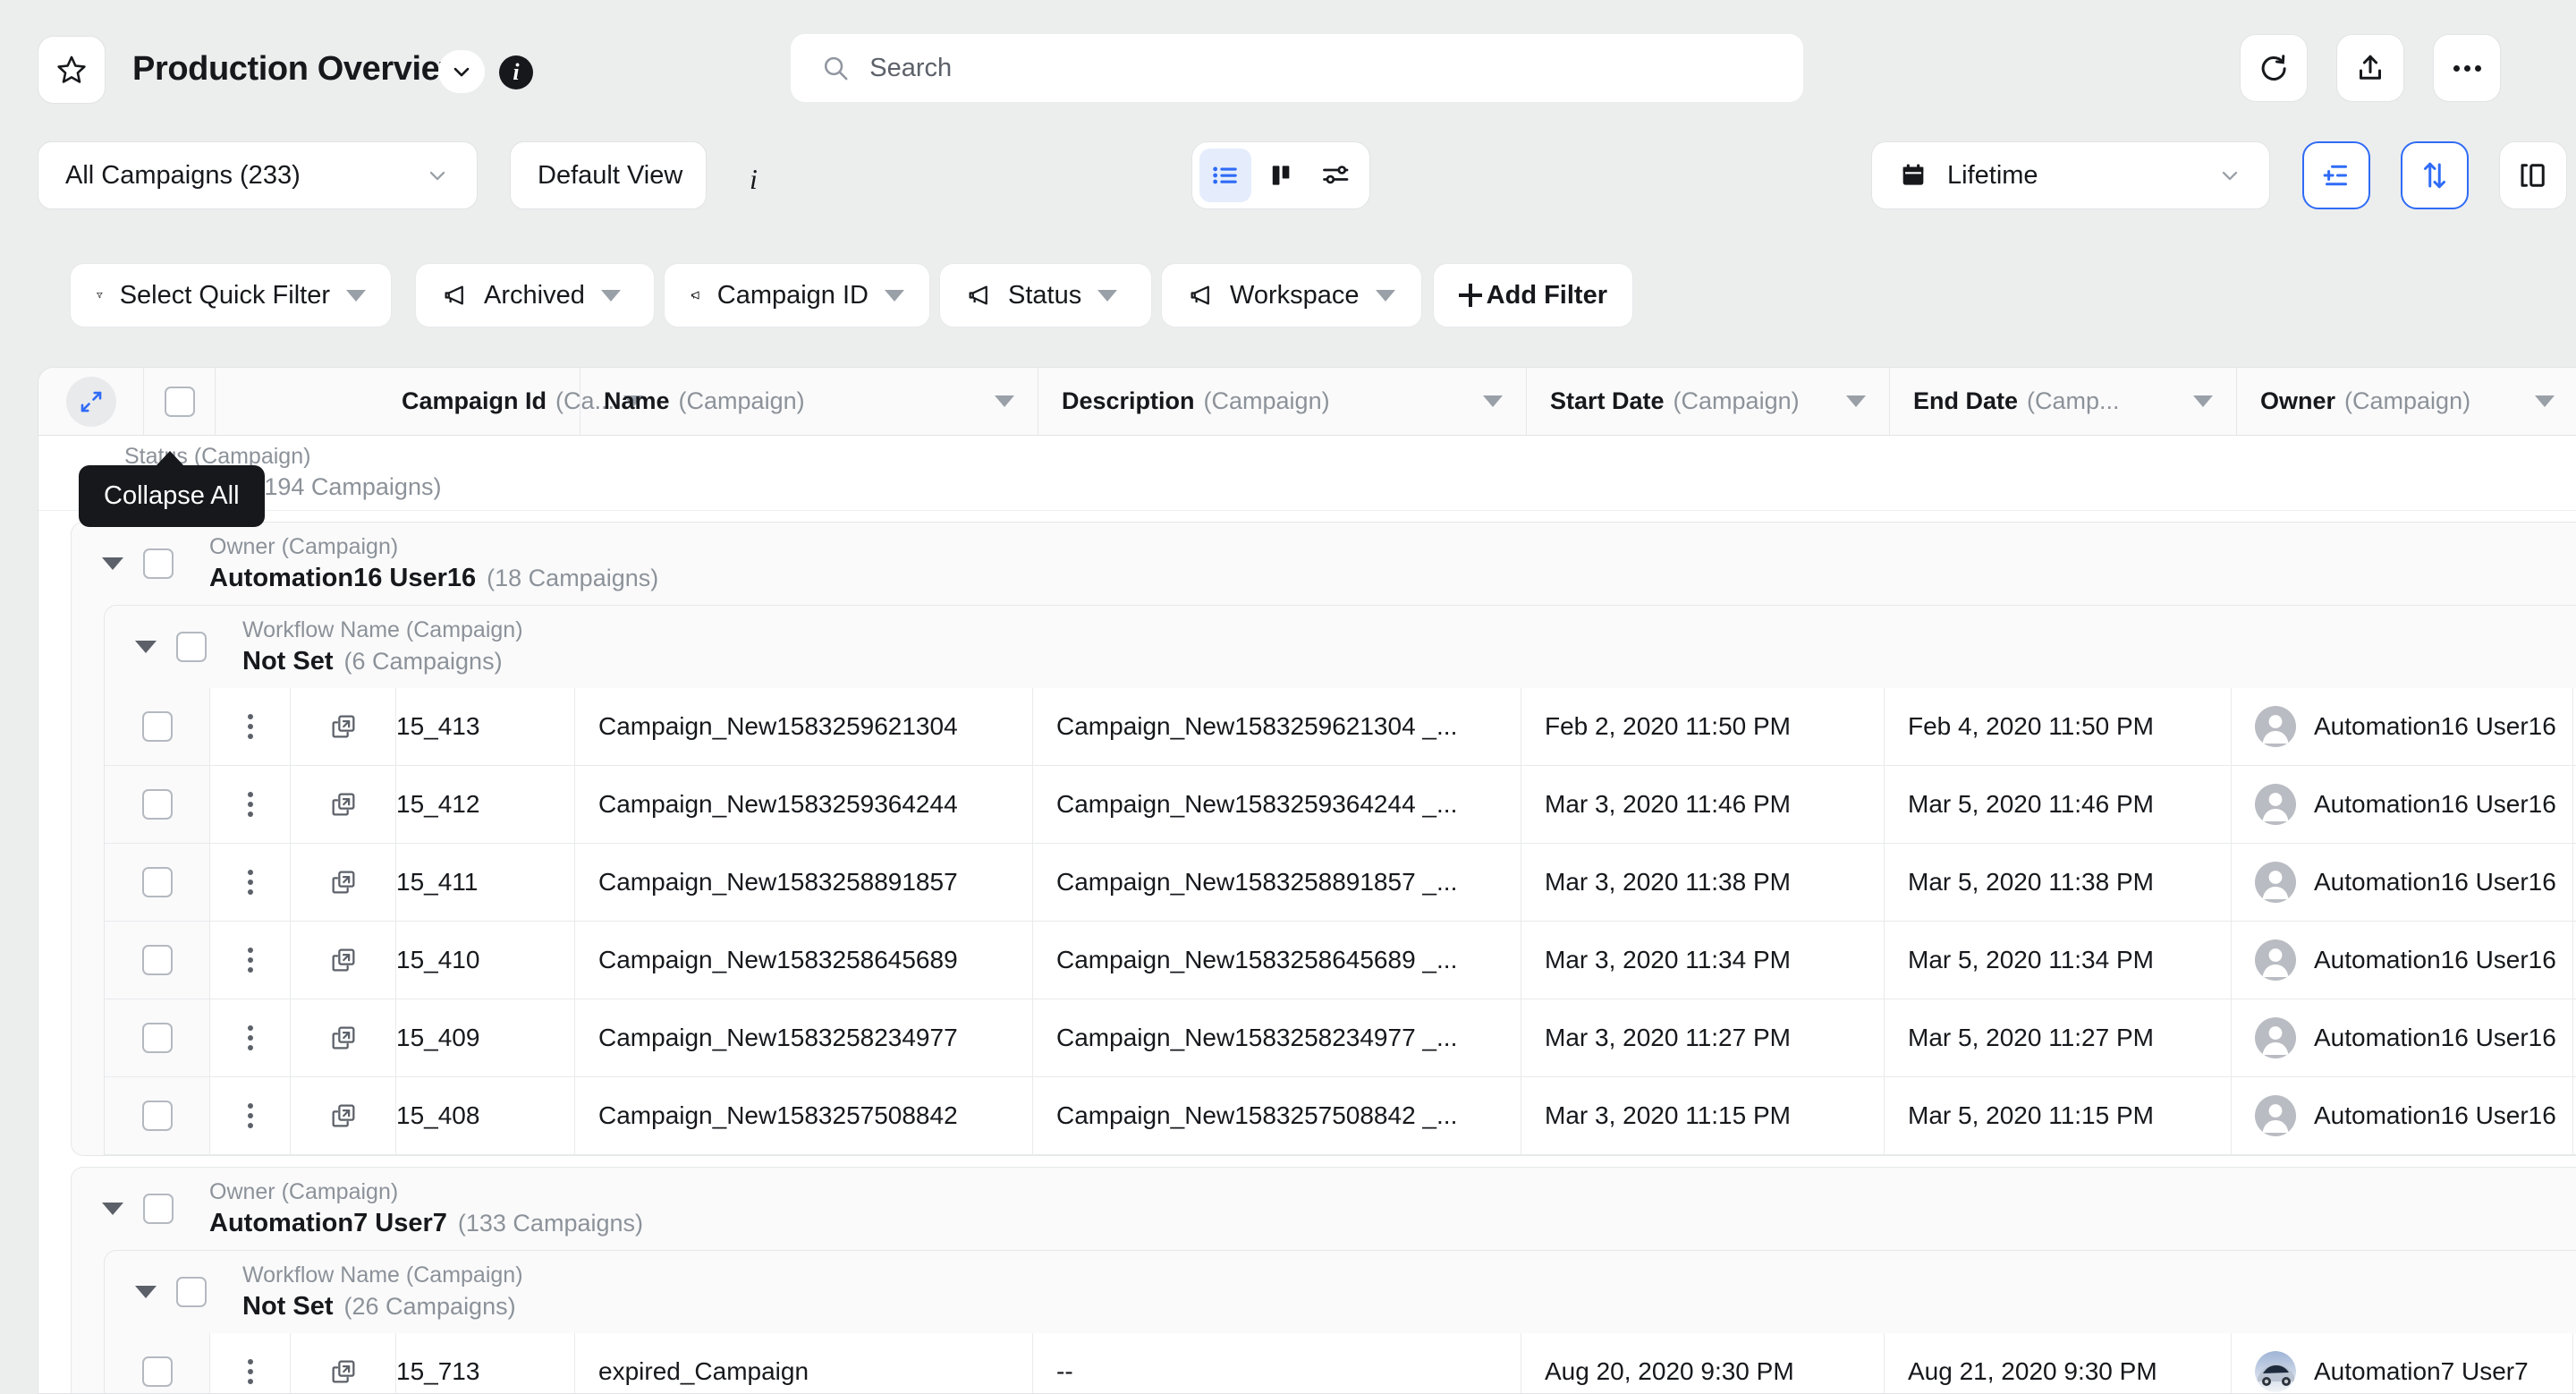 The height and width of the screenshot is (1394, 2576). Describe the element at coordinates (516, 72) in the screenshot. I see `info-icon: i` at that location.